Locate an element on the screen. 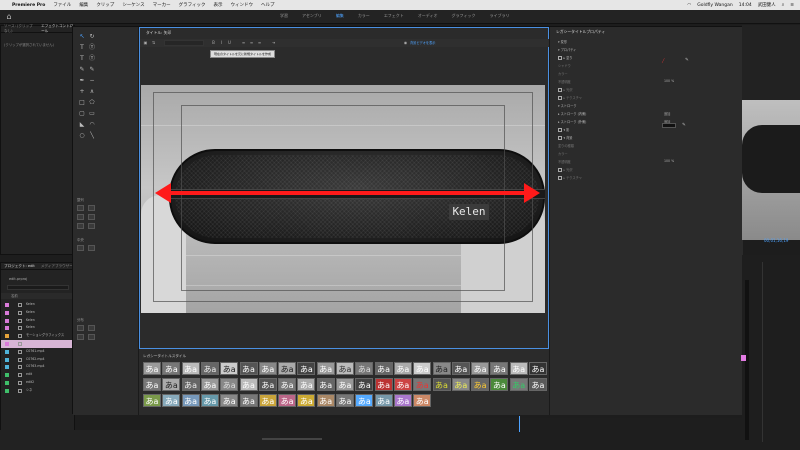  timeline-zoom-slider is located at coordinates (292, 439).